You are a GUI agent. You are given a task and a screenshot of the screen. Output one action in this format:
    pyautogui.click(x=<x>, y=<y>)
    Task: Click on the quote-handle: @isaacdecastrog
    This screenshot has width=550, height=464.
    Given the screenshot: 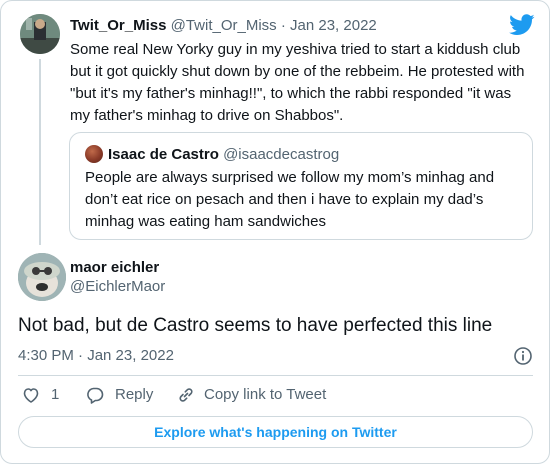 What is the action you would take?
    pyautogui.click(x=281, y=154)
    